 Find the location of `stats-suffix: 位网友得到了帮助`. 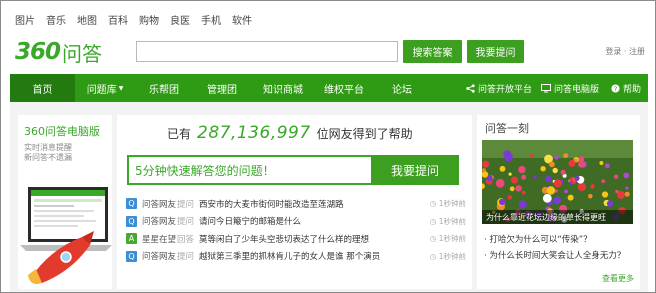

stats-suffix: 位网友得到了帮助 is located at coordinates (364, 134).